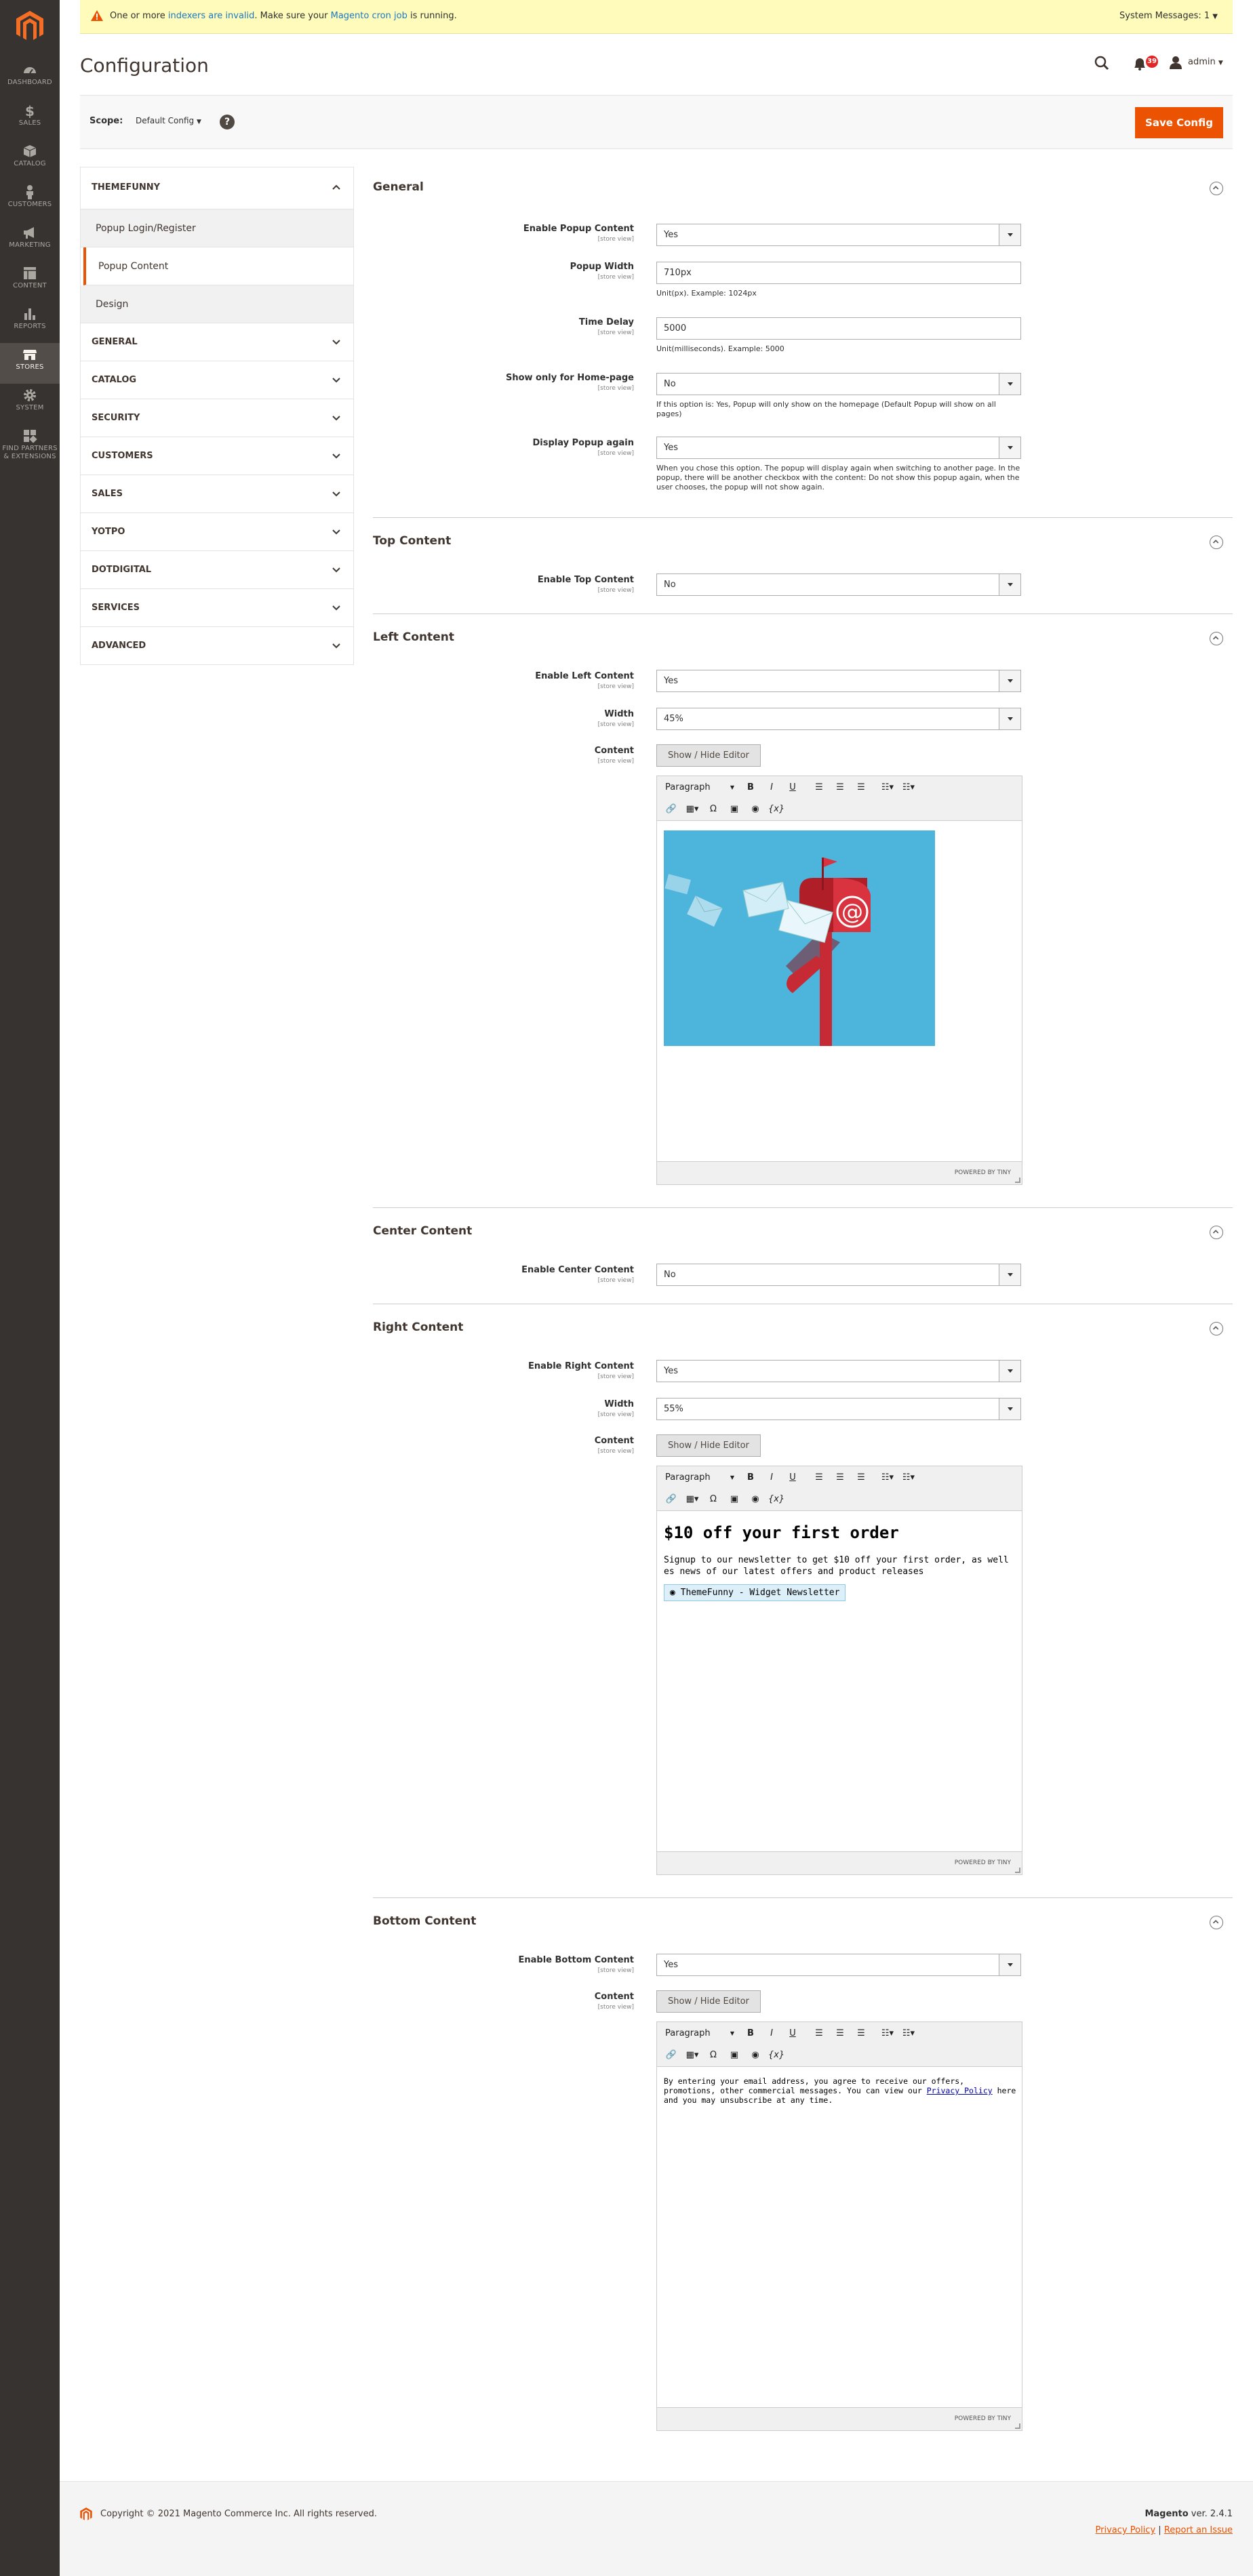 The width and height of the screenshot is (1253, 2576). What do you see at coordinates (1175, 62) in the screenshot?
I see `user-icon` at bounding box center [1175, 62].